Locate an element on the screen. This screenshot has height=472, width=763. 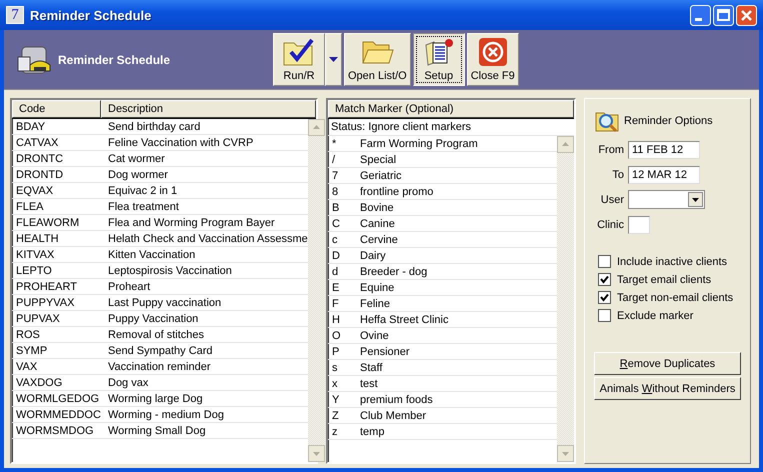
table-cell-text: Club Member is located at coordinates (394, 416).